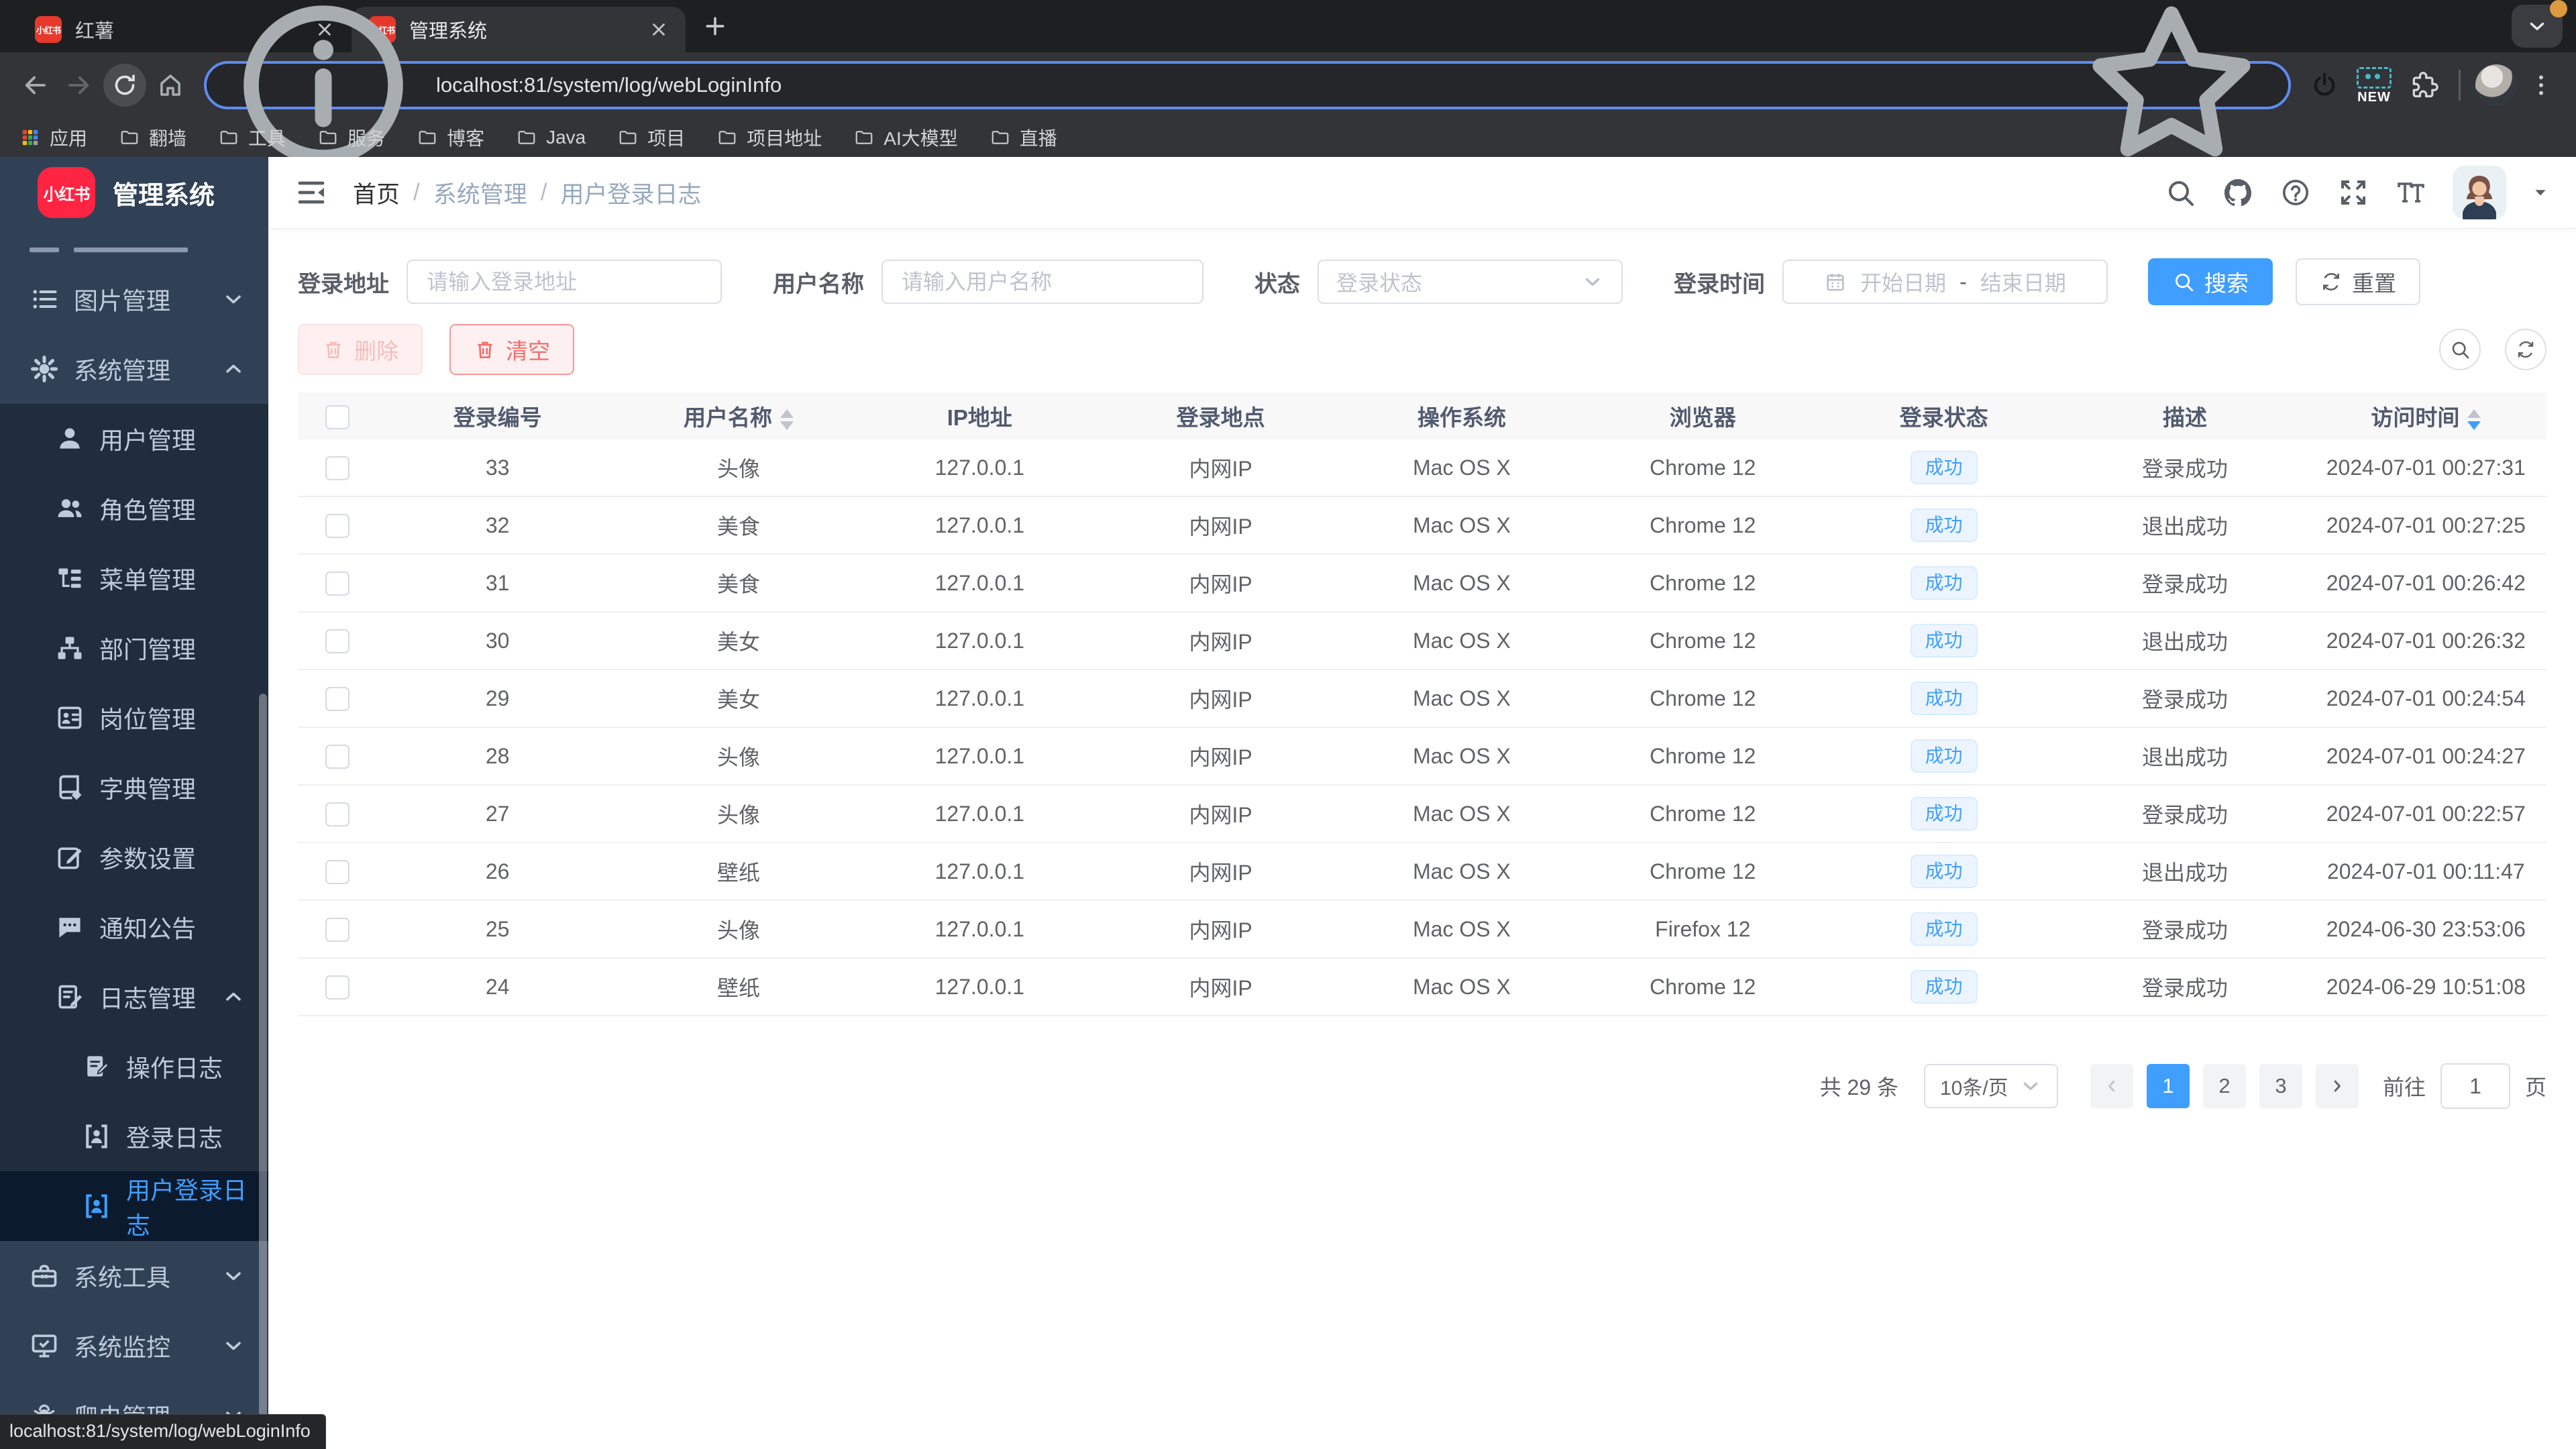  Describe the element at coordinates (134, 439) in the screenshot. I see `sidebar-item-用户管理: 用户管理` at that location.